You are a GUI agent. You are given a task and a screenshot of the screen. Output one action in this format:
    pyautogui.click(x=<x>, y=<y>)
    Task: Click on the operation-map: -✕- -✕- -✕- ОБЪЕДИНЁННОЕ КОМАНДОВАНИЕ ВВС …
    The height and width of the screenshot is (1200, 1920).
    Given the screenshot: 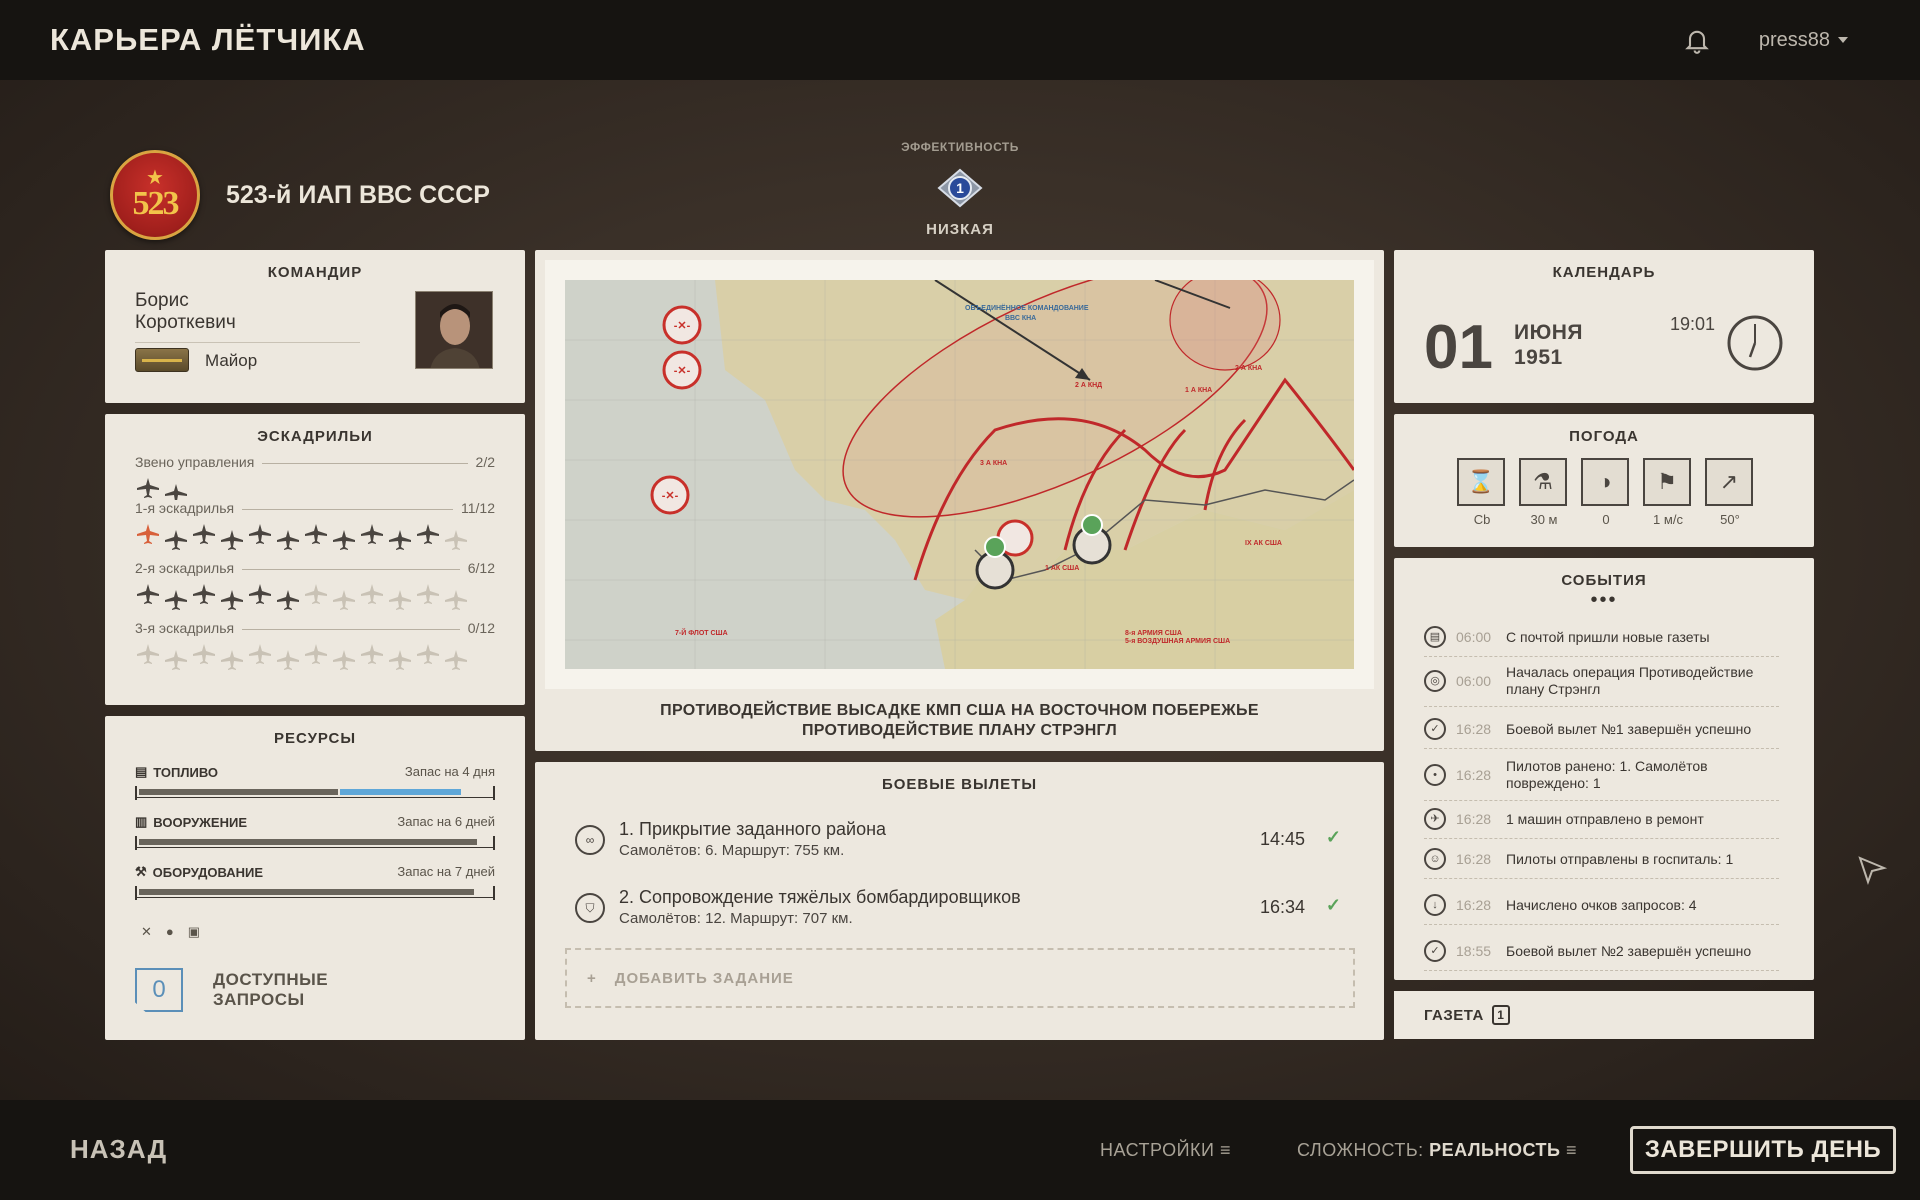 What is the action you would take?
    pyautogui.click(x=960, y=465)
    